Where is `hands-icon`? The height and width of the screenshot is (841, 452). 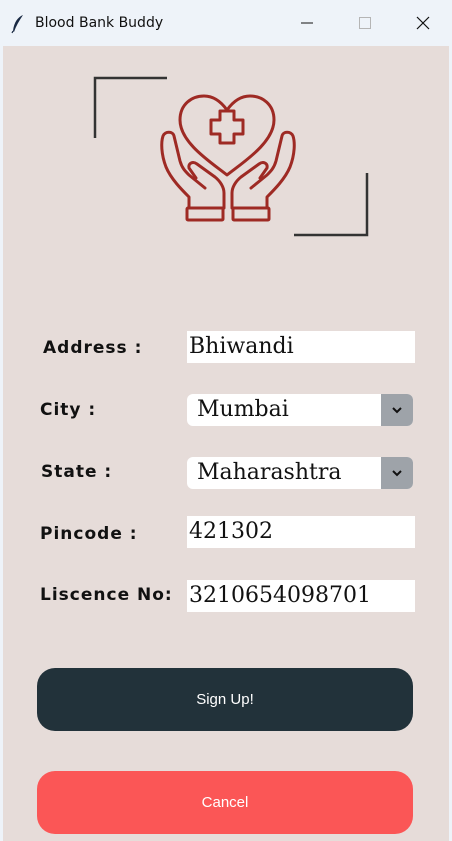
hands-icon is located at coordinates (228, 176).